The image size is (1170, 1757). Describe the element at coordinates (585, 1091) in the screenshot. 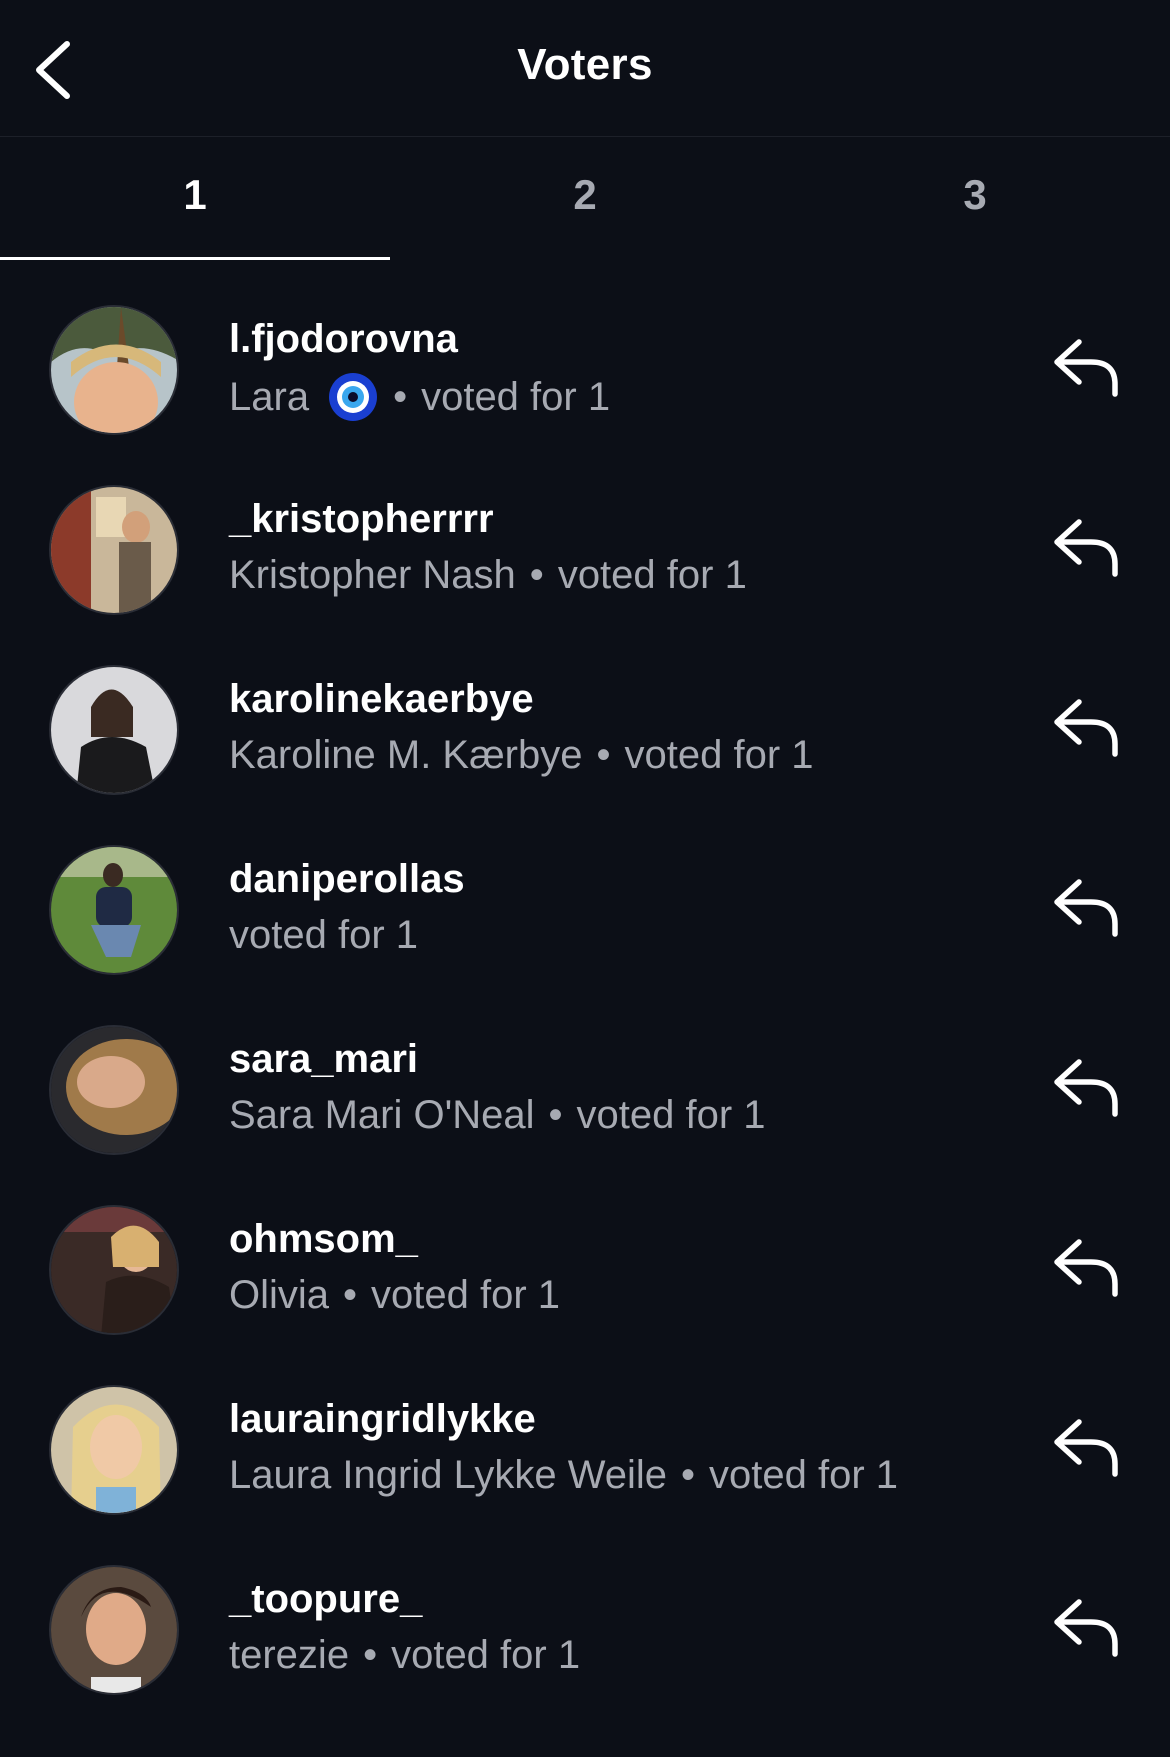

I see `voter-row: sara_mari Sara Mari O'Neal • voted for 1` at that location.